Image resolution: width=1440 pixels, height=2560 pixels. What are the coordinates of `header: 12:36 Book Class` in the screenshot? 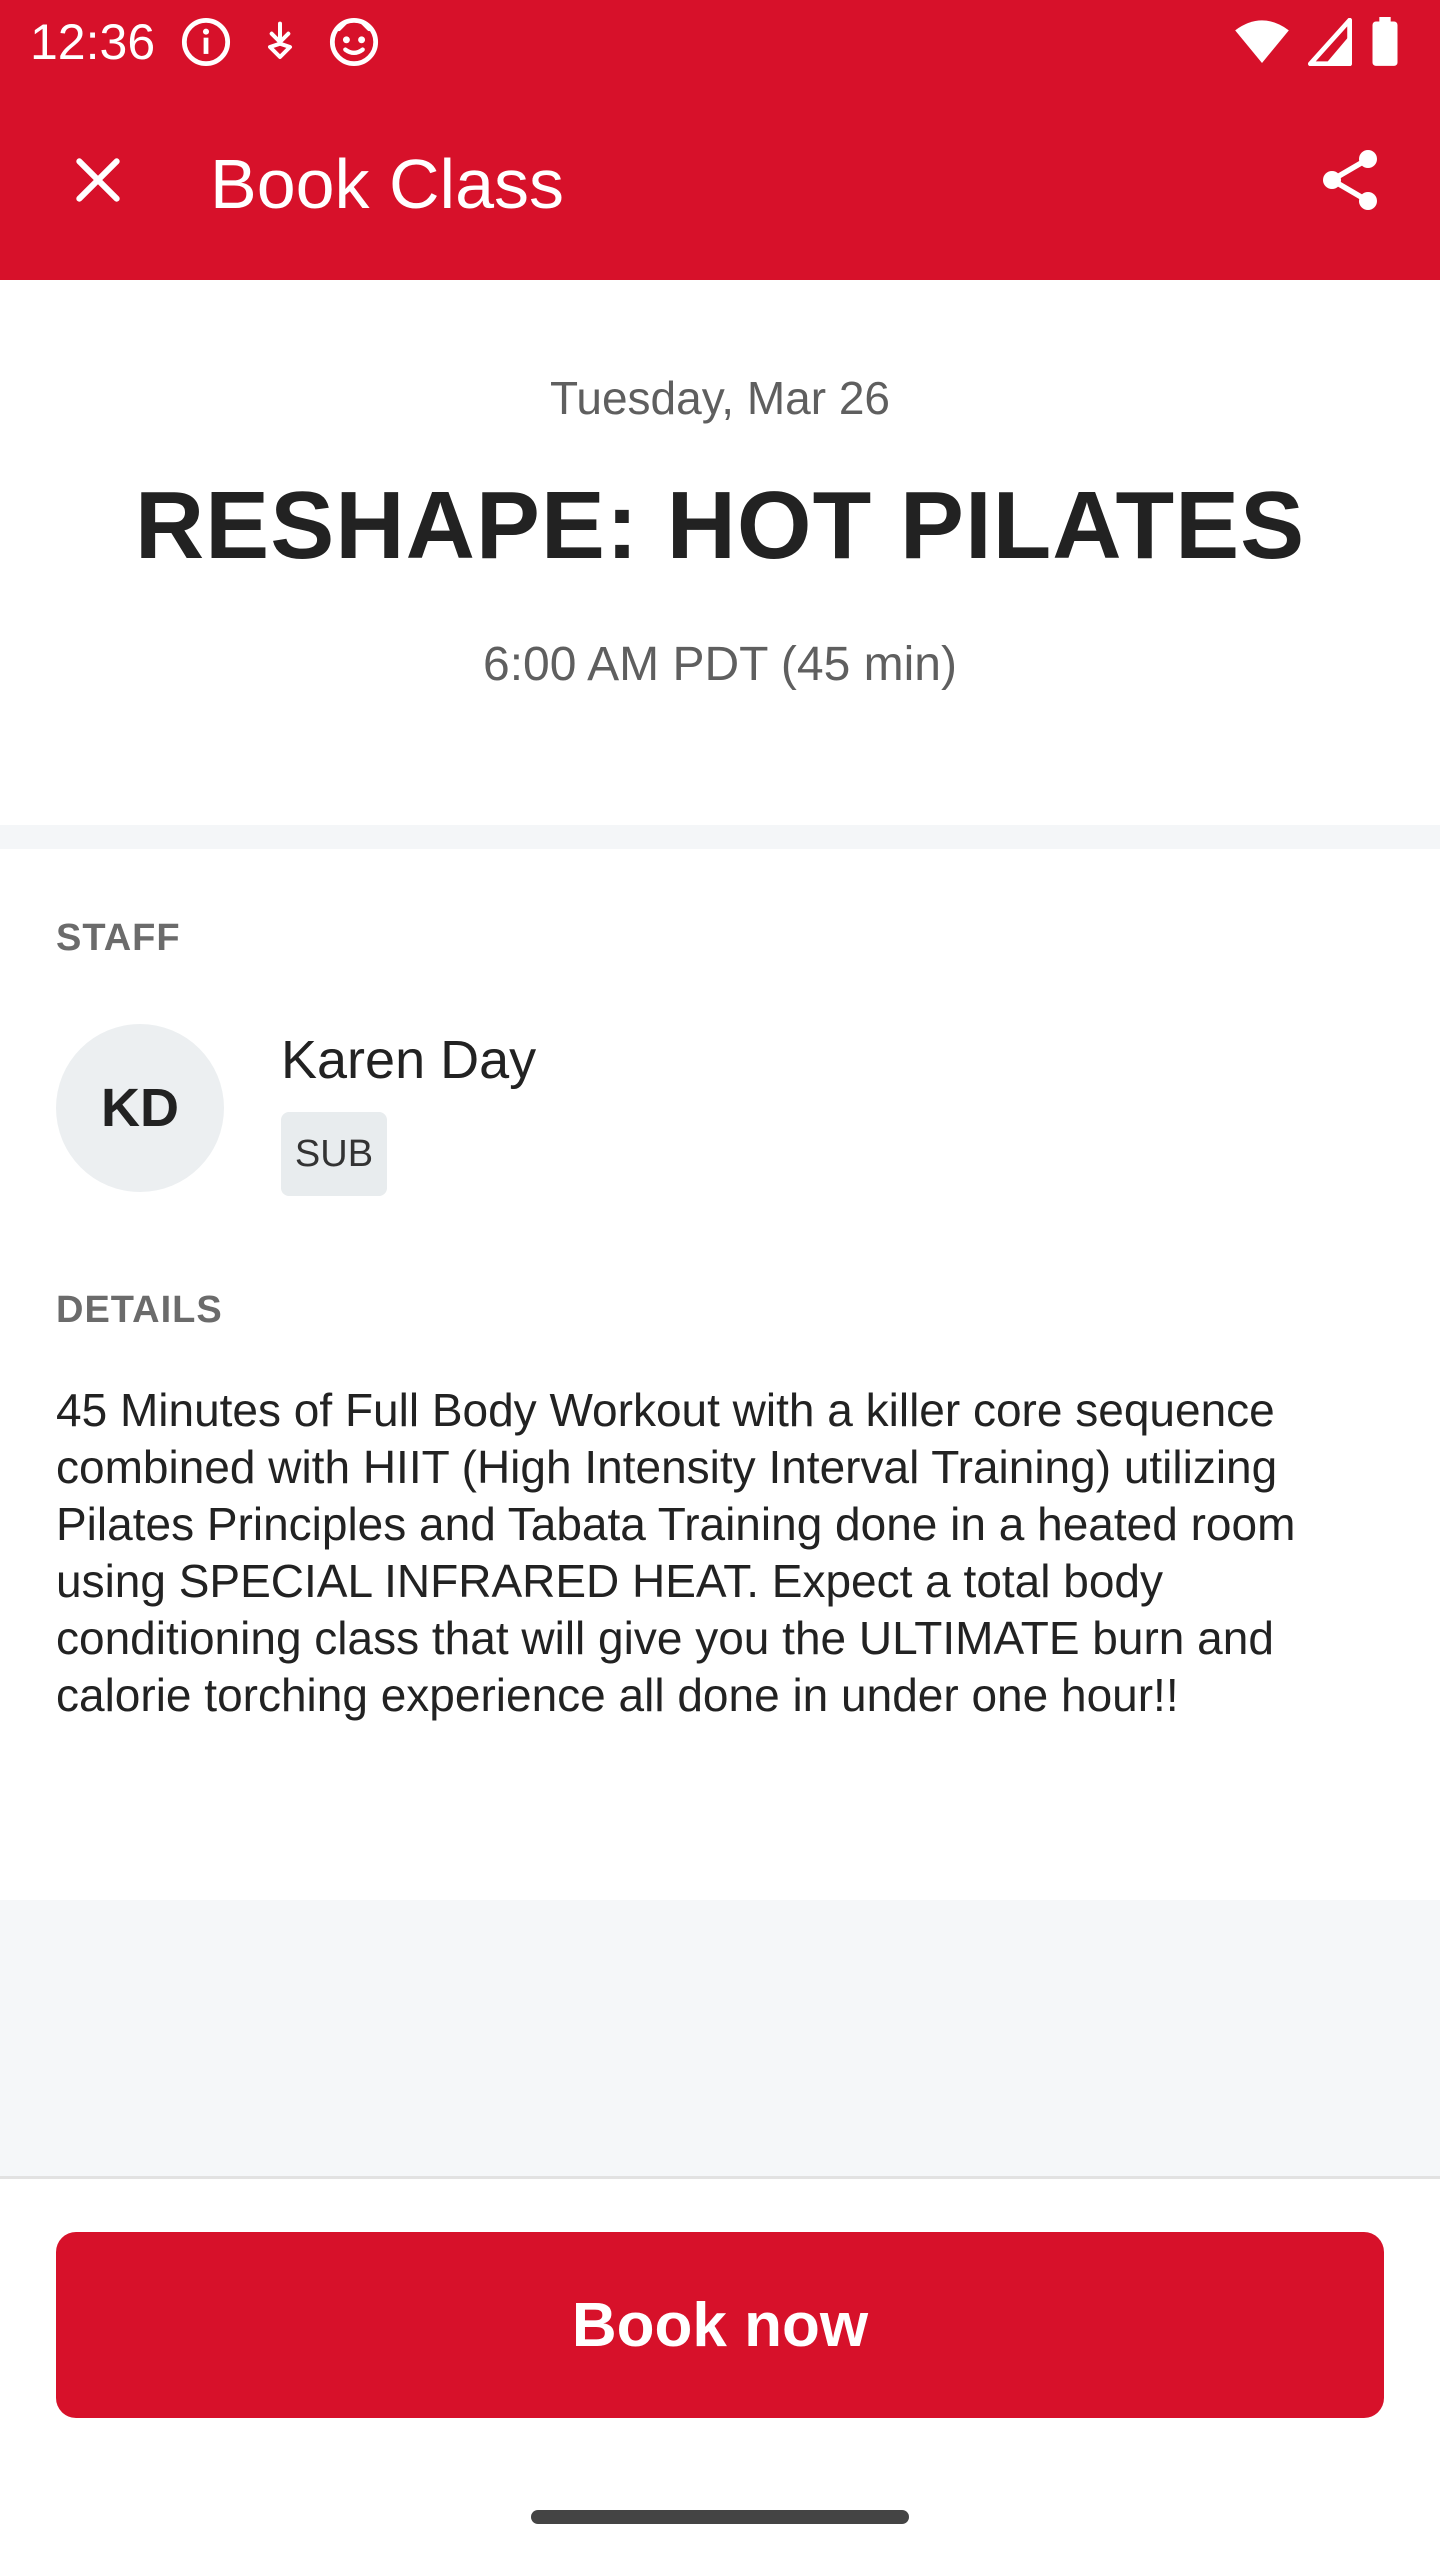 It's located at (720, 140).